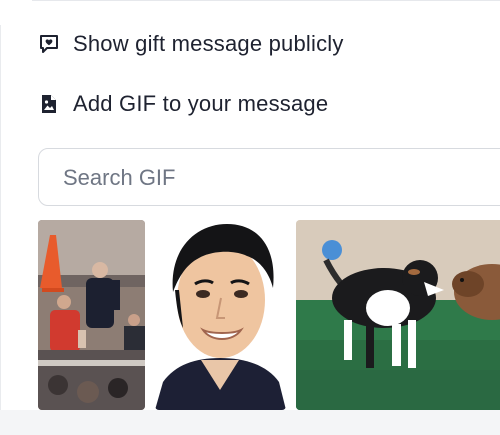  Describe the element at coordinates (250, 422) in the screenshot. I see `bottom-band` at that location.